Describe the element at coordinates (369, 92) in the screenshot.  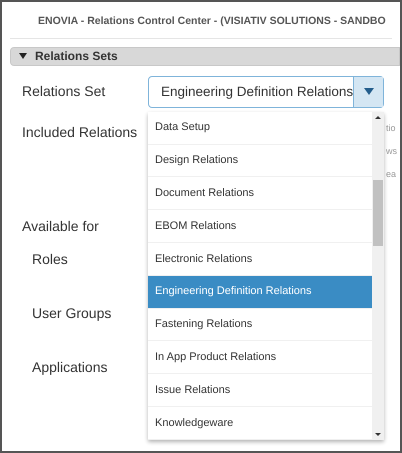
I see `caret-icon` at that location.